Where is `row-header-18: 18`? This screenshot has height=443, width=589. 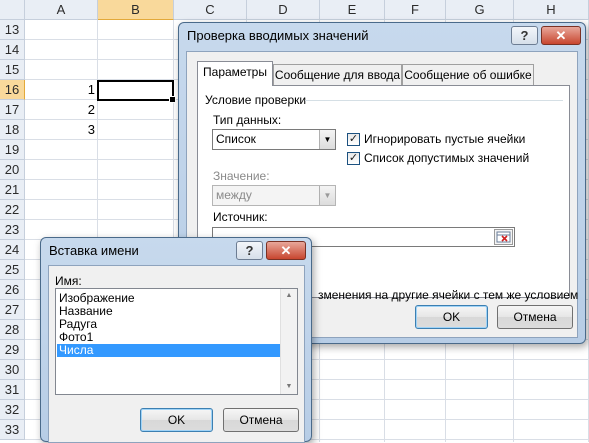
row-header-18: 18 is located at coordinates (12, 130).